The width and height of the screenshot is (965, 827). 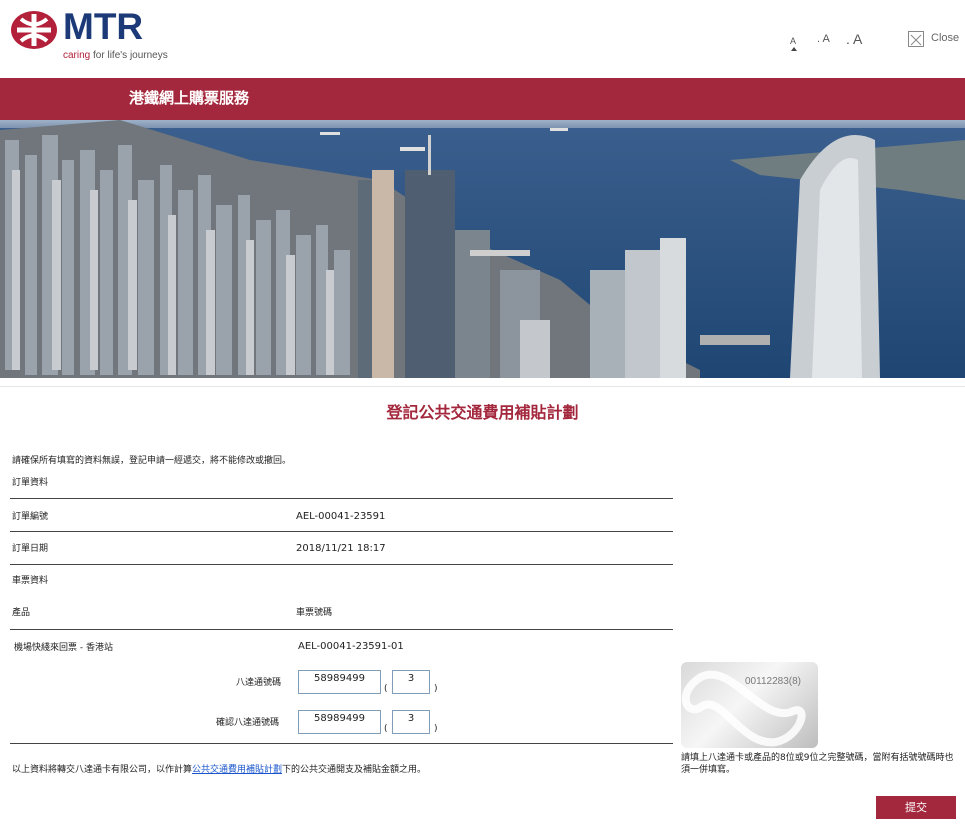 I want to click on notice-text: 請確保所有填寫的資料無誤，登記申請一經遞交，將不能修改或撤回。, so click(x=152, y=461).